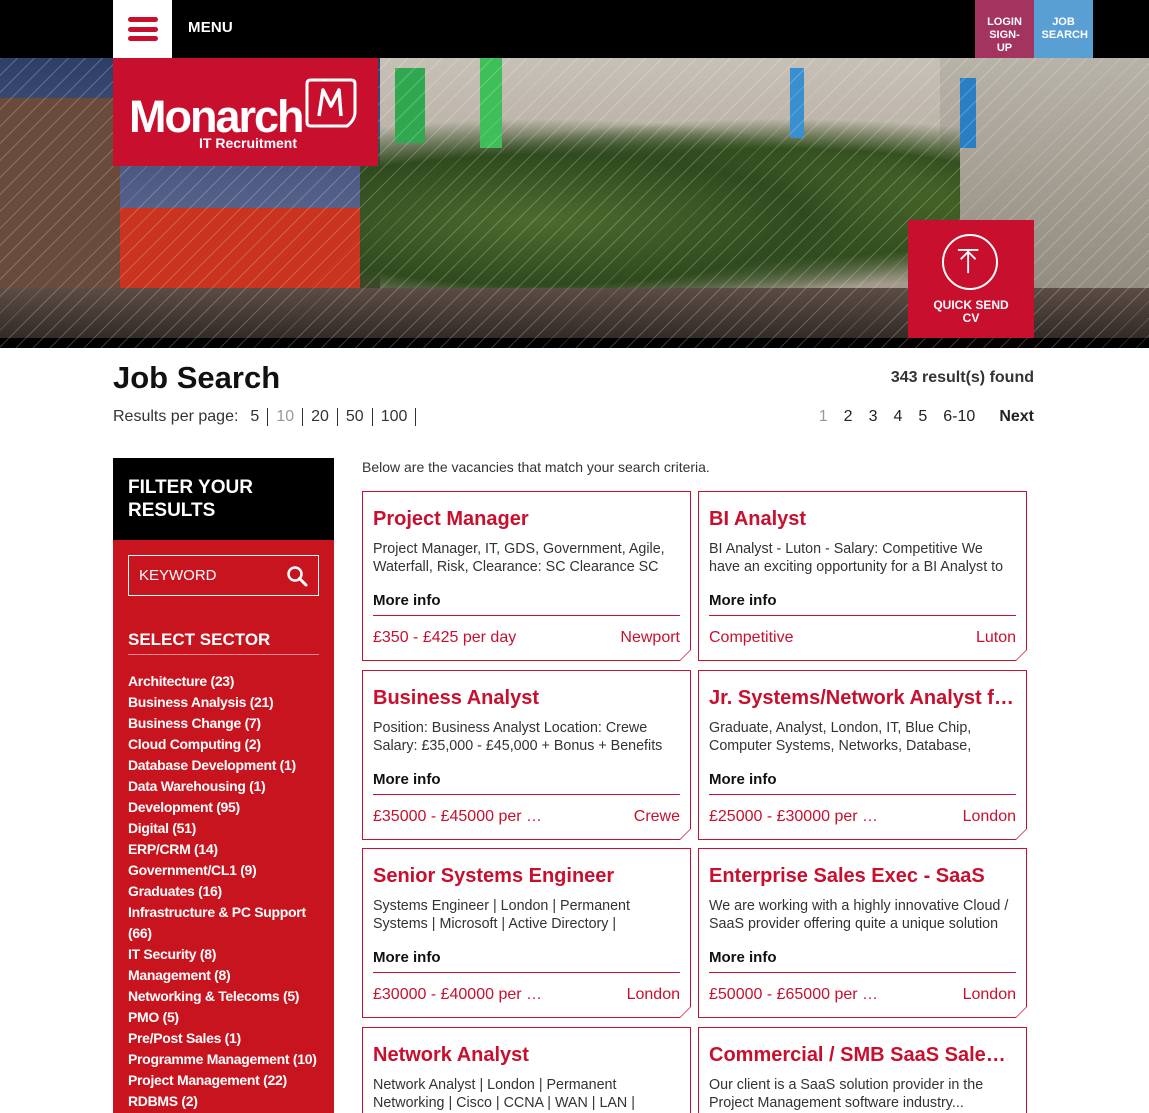 This screenshot has height=1113, width=1149. Describe the element at coordinates (225, 1038) in the screenshot. I see `sector-item: Pre/Post Sales (1)` at that location.